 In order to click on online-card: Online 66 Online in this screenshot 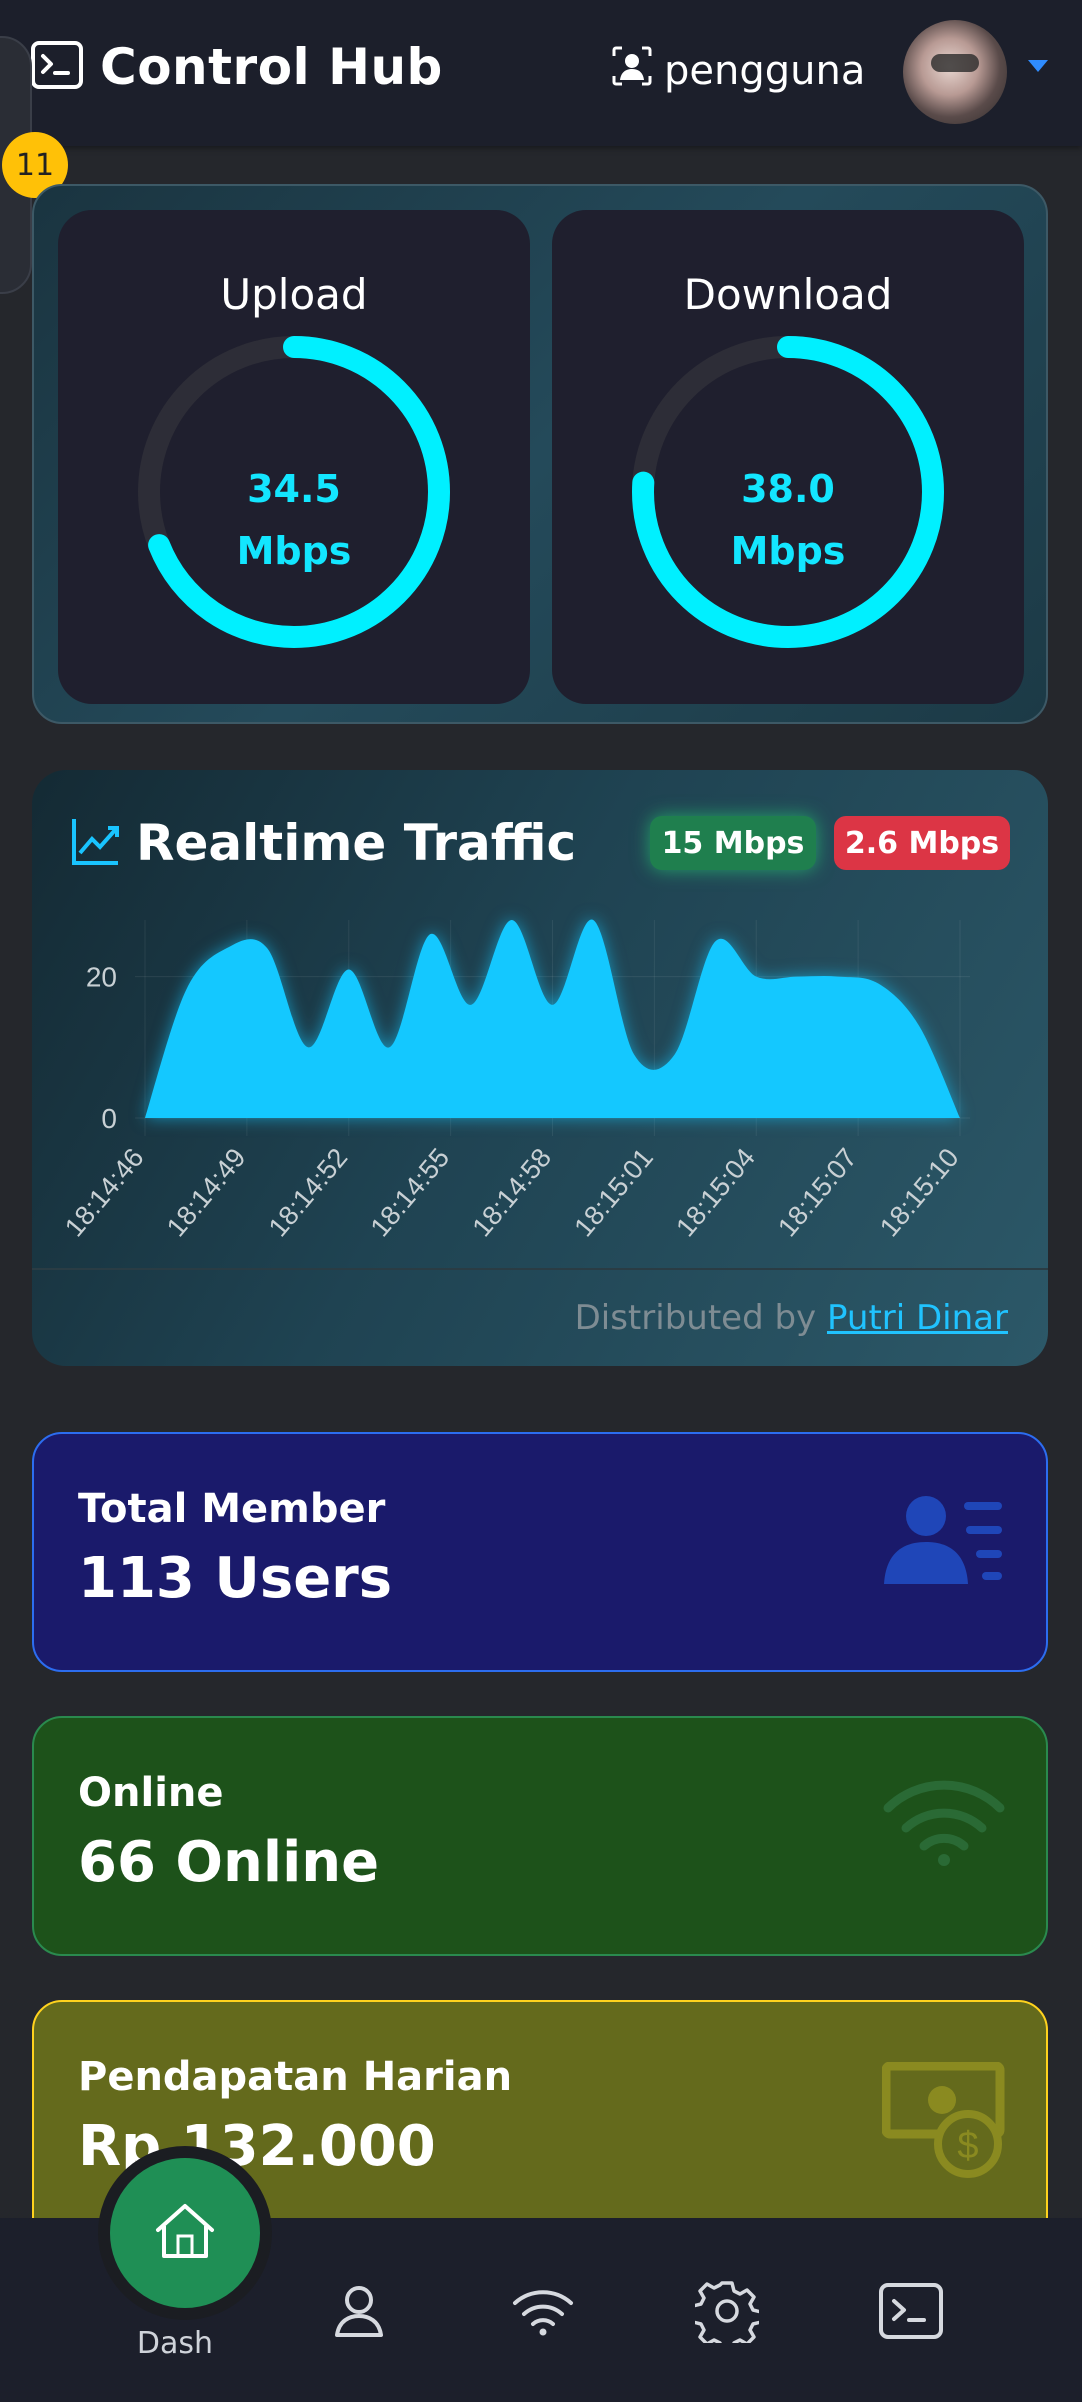, I will do `click(540, 1836)`.